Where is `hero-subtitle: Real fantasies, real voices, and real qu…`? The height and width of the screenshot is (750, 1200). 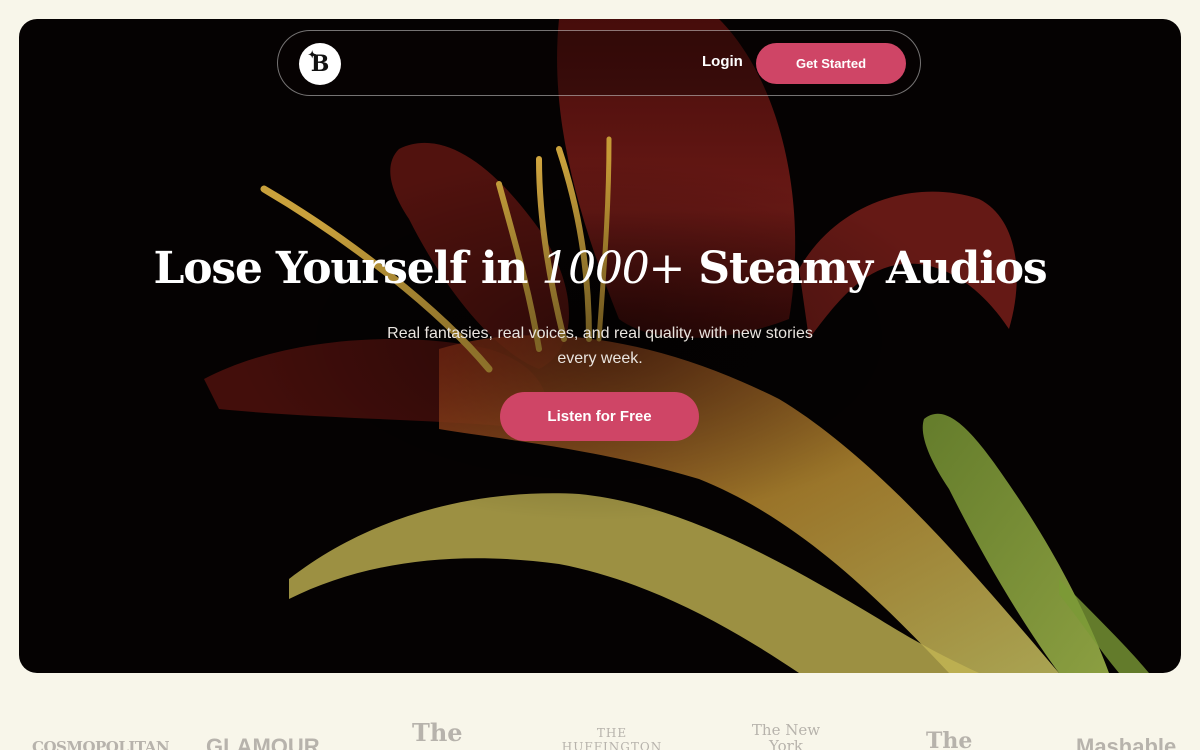
hero-subtitle: Real fantasies, real voices, and real qu… is located at coordinates (600, 346).